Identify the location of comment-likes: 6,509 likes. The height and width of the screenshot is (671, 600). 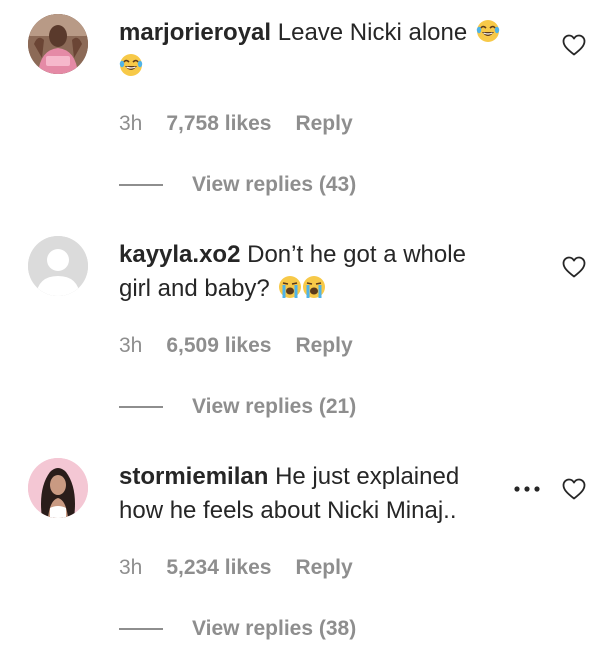
(218, 346).